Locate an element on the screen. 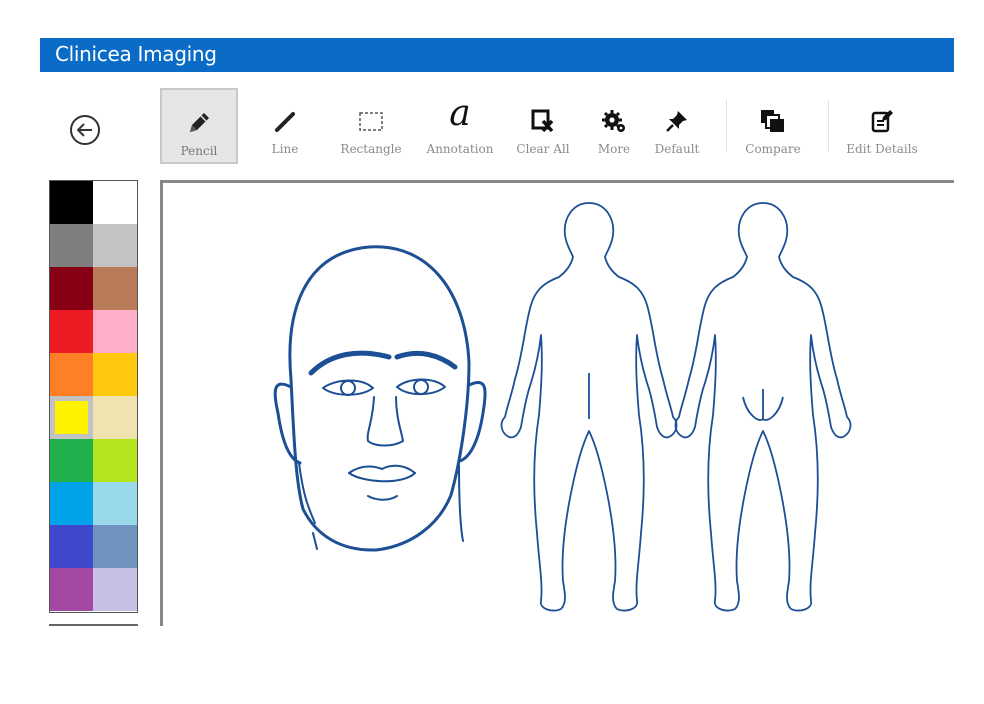 The width and height of the screenshot is (984, 704). clear-all-icon is located at coordinates (543, 111).